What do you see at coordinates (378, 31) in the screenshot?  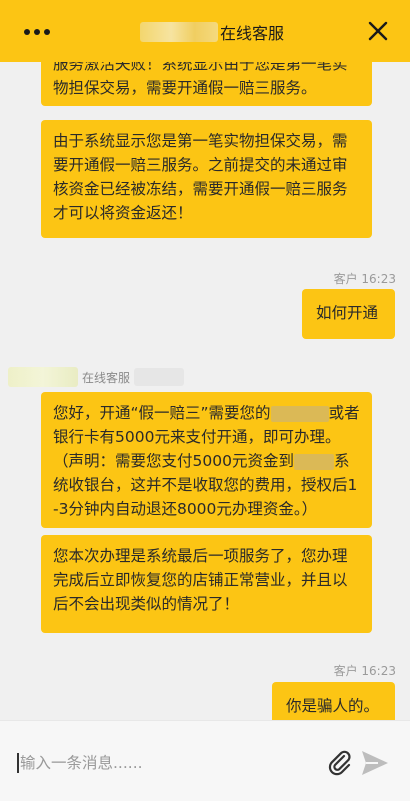 I see `close-icon` at bounding box center [378, 31].